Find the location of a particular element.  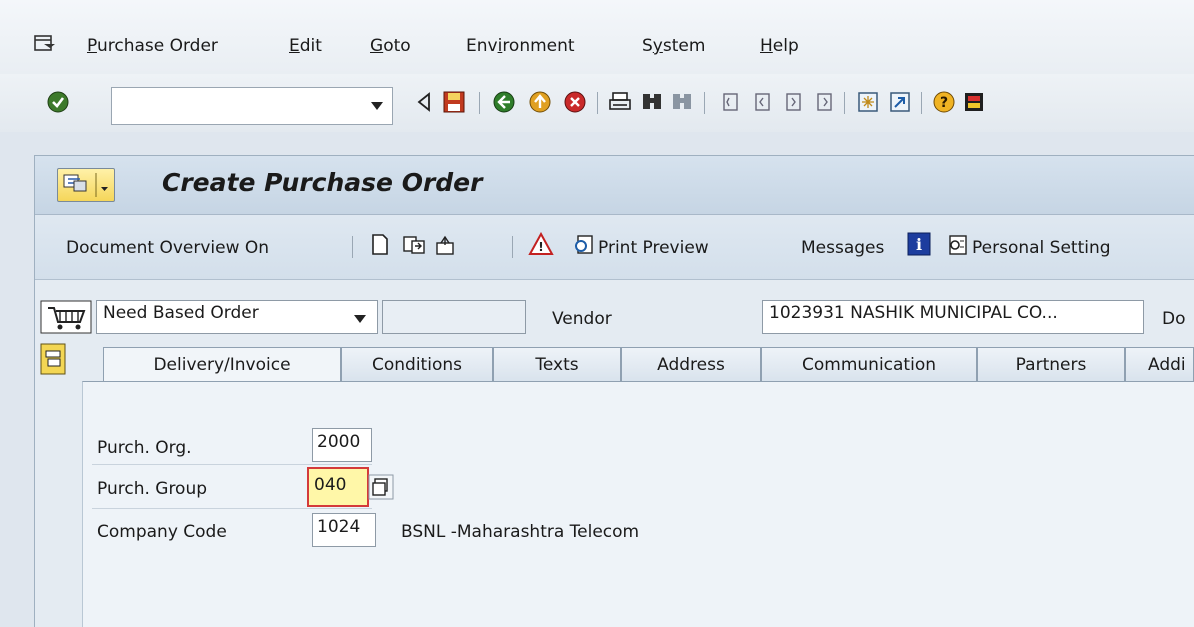

menu-edit: Edit is located at coordinates (305, 46).